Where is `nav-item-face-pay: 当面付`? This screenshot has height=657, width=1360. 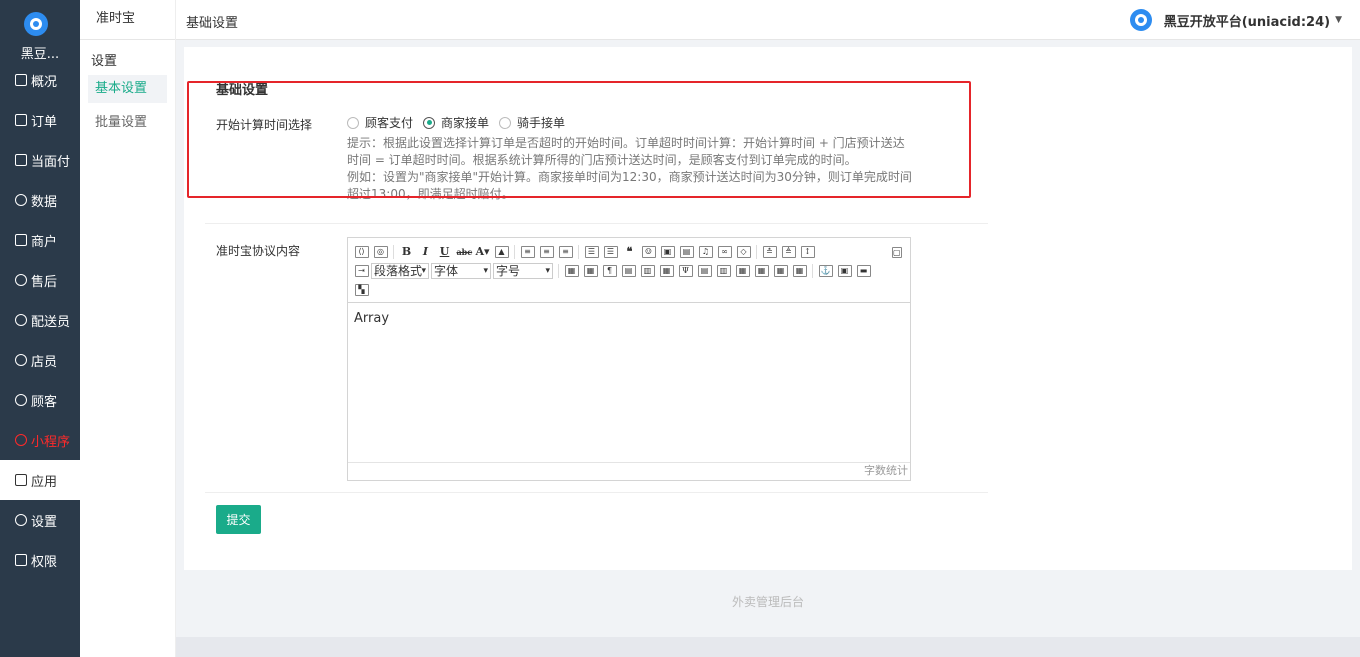 nav-item-face-pay: 当面付 is located at coordinates (40, 160).